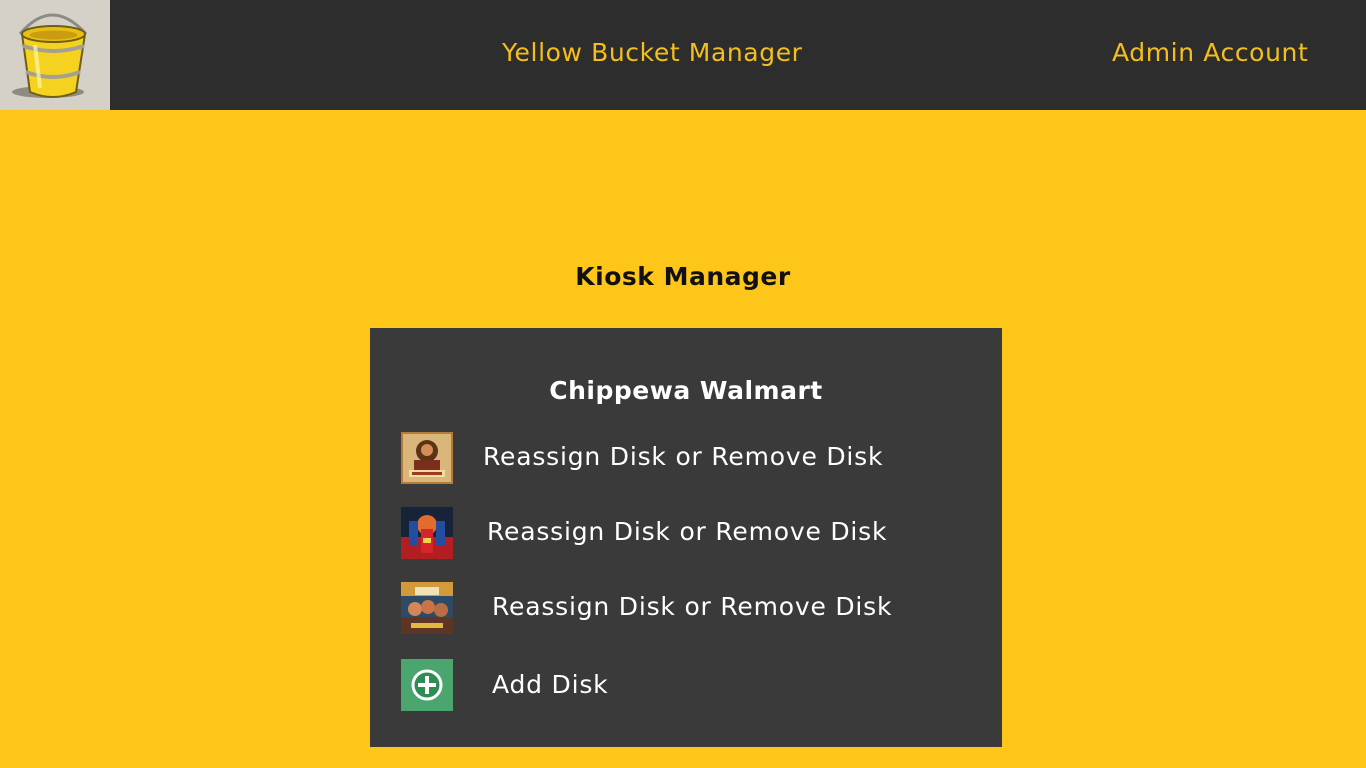 This screenshot has width=1366, height=768. What do you see at coordinates (55, 55) in the screenshot?
I see `yellow-bucket-logo-icon` at bounding box center [55, 55].